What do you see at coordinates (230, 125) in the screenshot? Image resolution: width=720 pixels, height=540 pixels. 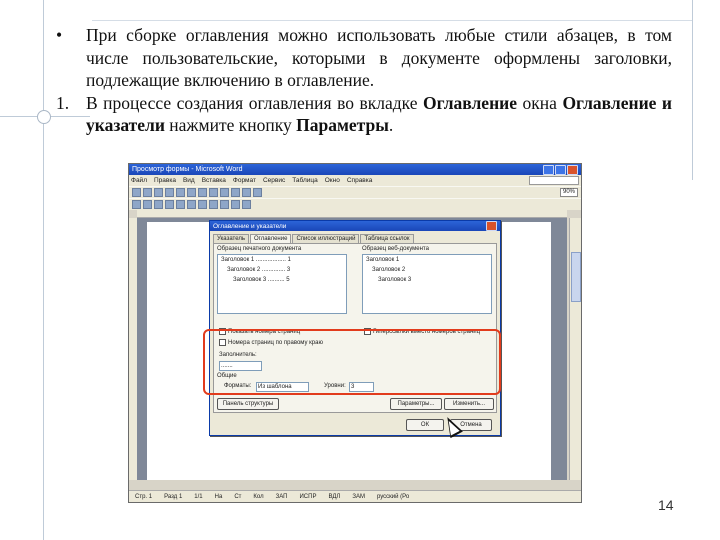 I see `paragraph-text-part: нажмите кнопку` at bounding box center [230, 125].